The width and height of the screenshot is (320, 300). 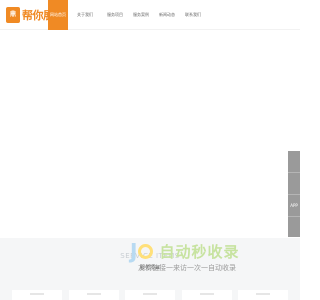 I want to click on watermark-logo: J 自动秒收录, so click(x=184, y=251).